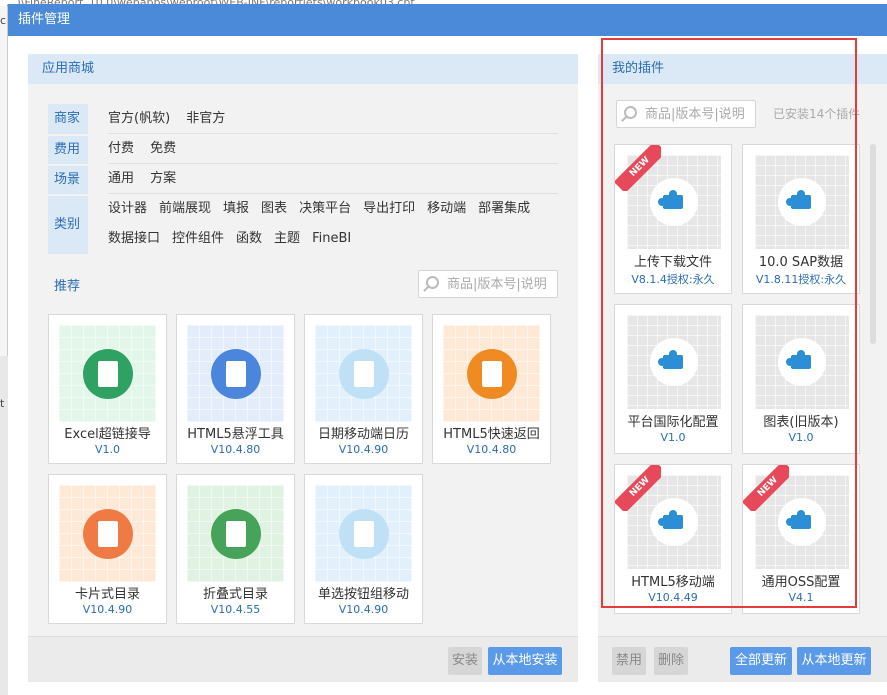  Describe the element at coordinates (287, 239) in the screenshot. I see `filter-option-theme: 主题` at that location.